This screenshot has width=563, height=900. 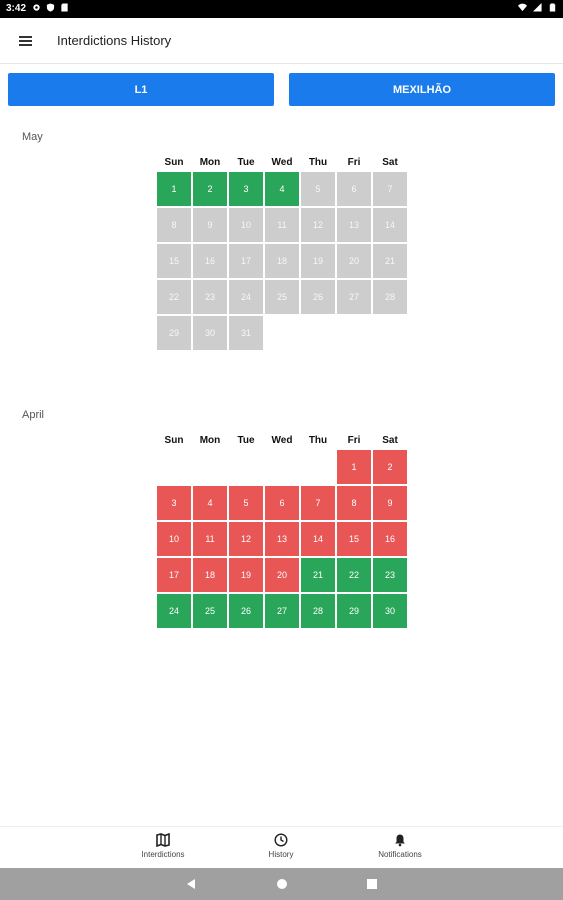 I want to click on weekday-header-april: Sun Mon Tue Wed Thu Fri Sat, so click(x=282, y=440).